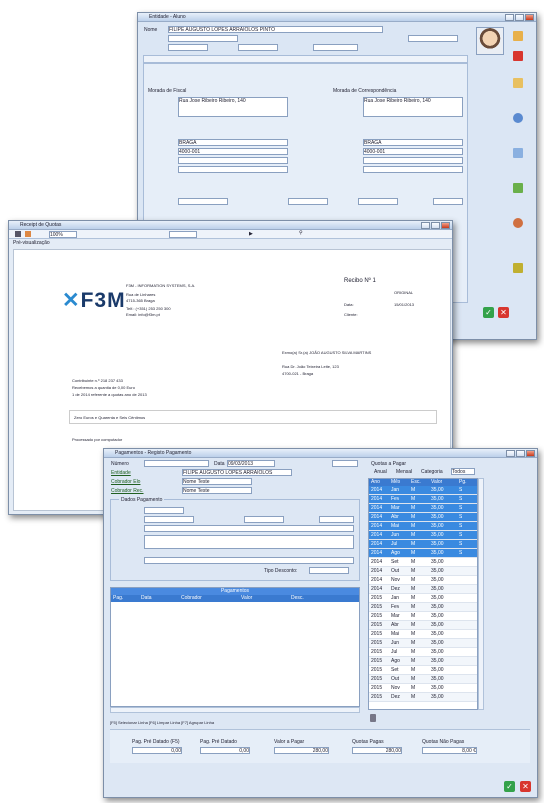 Image resolution: width=544 pixels, height=803 pixels. I want to click on quota-row: 2015 Abr M 35,00, so click(423, 625).